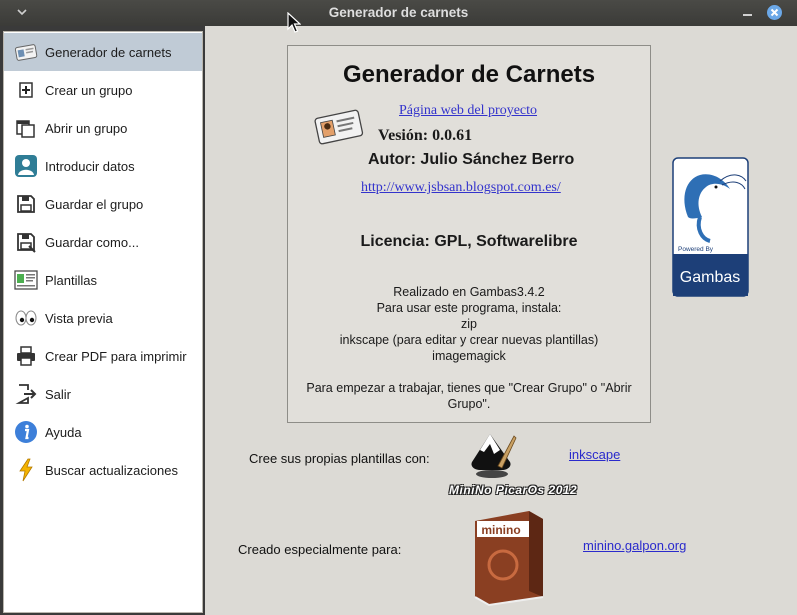 The image size is (797, 615). I want to click on sidebar-item-label: Vista previa, so click(79, 318).